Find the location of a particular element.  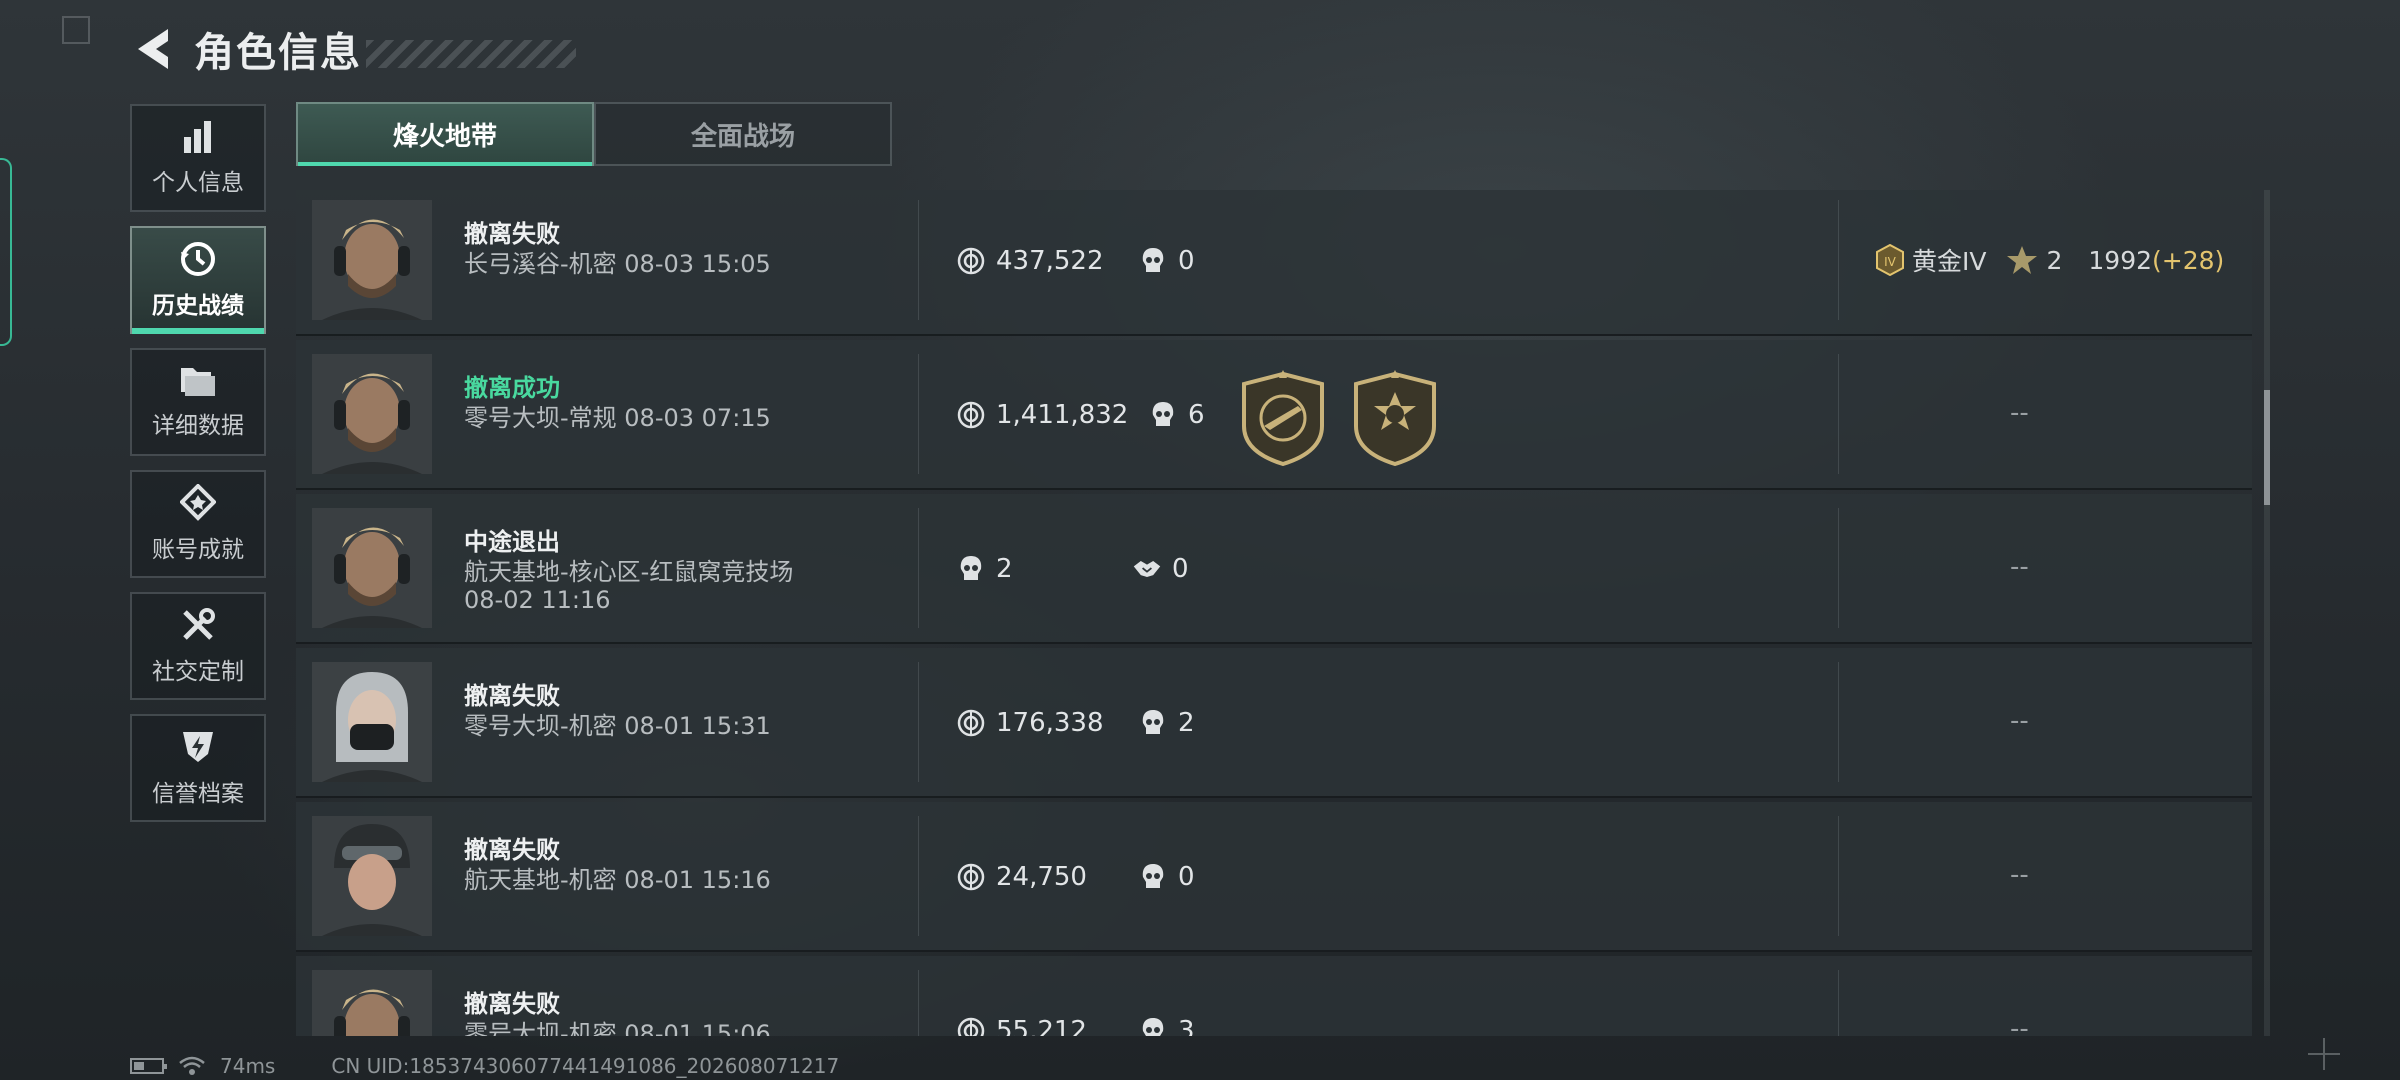

value-stat: 55,212 is located at coordinates (1021, 1026).